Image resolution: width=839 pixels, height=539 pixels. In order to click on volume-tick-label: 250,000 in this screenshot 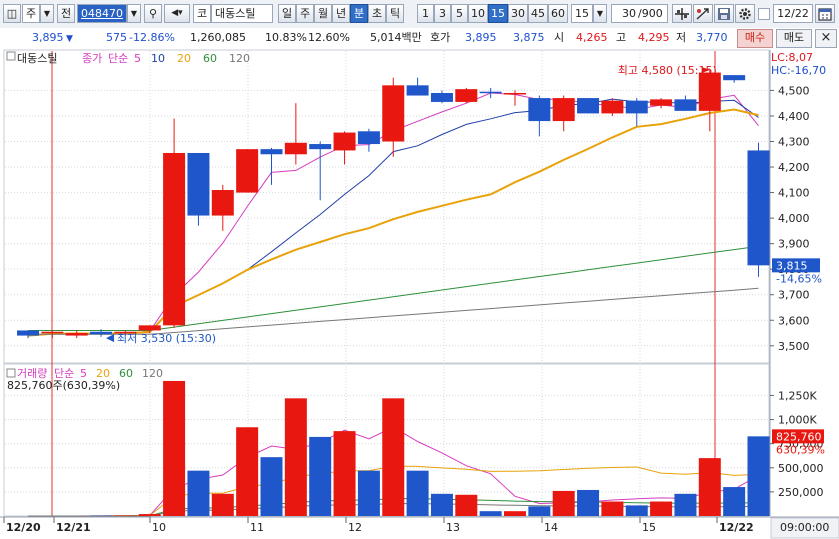, I will do `click(801, 492)`.